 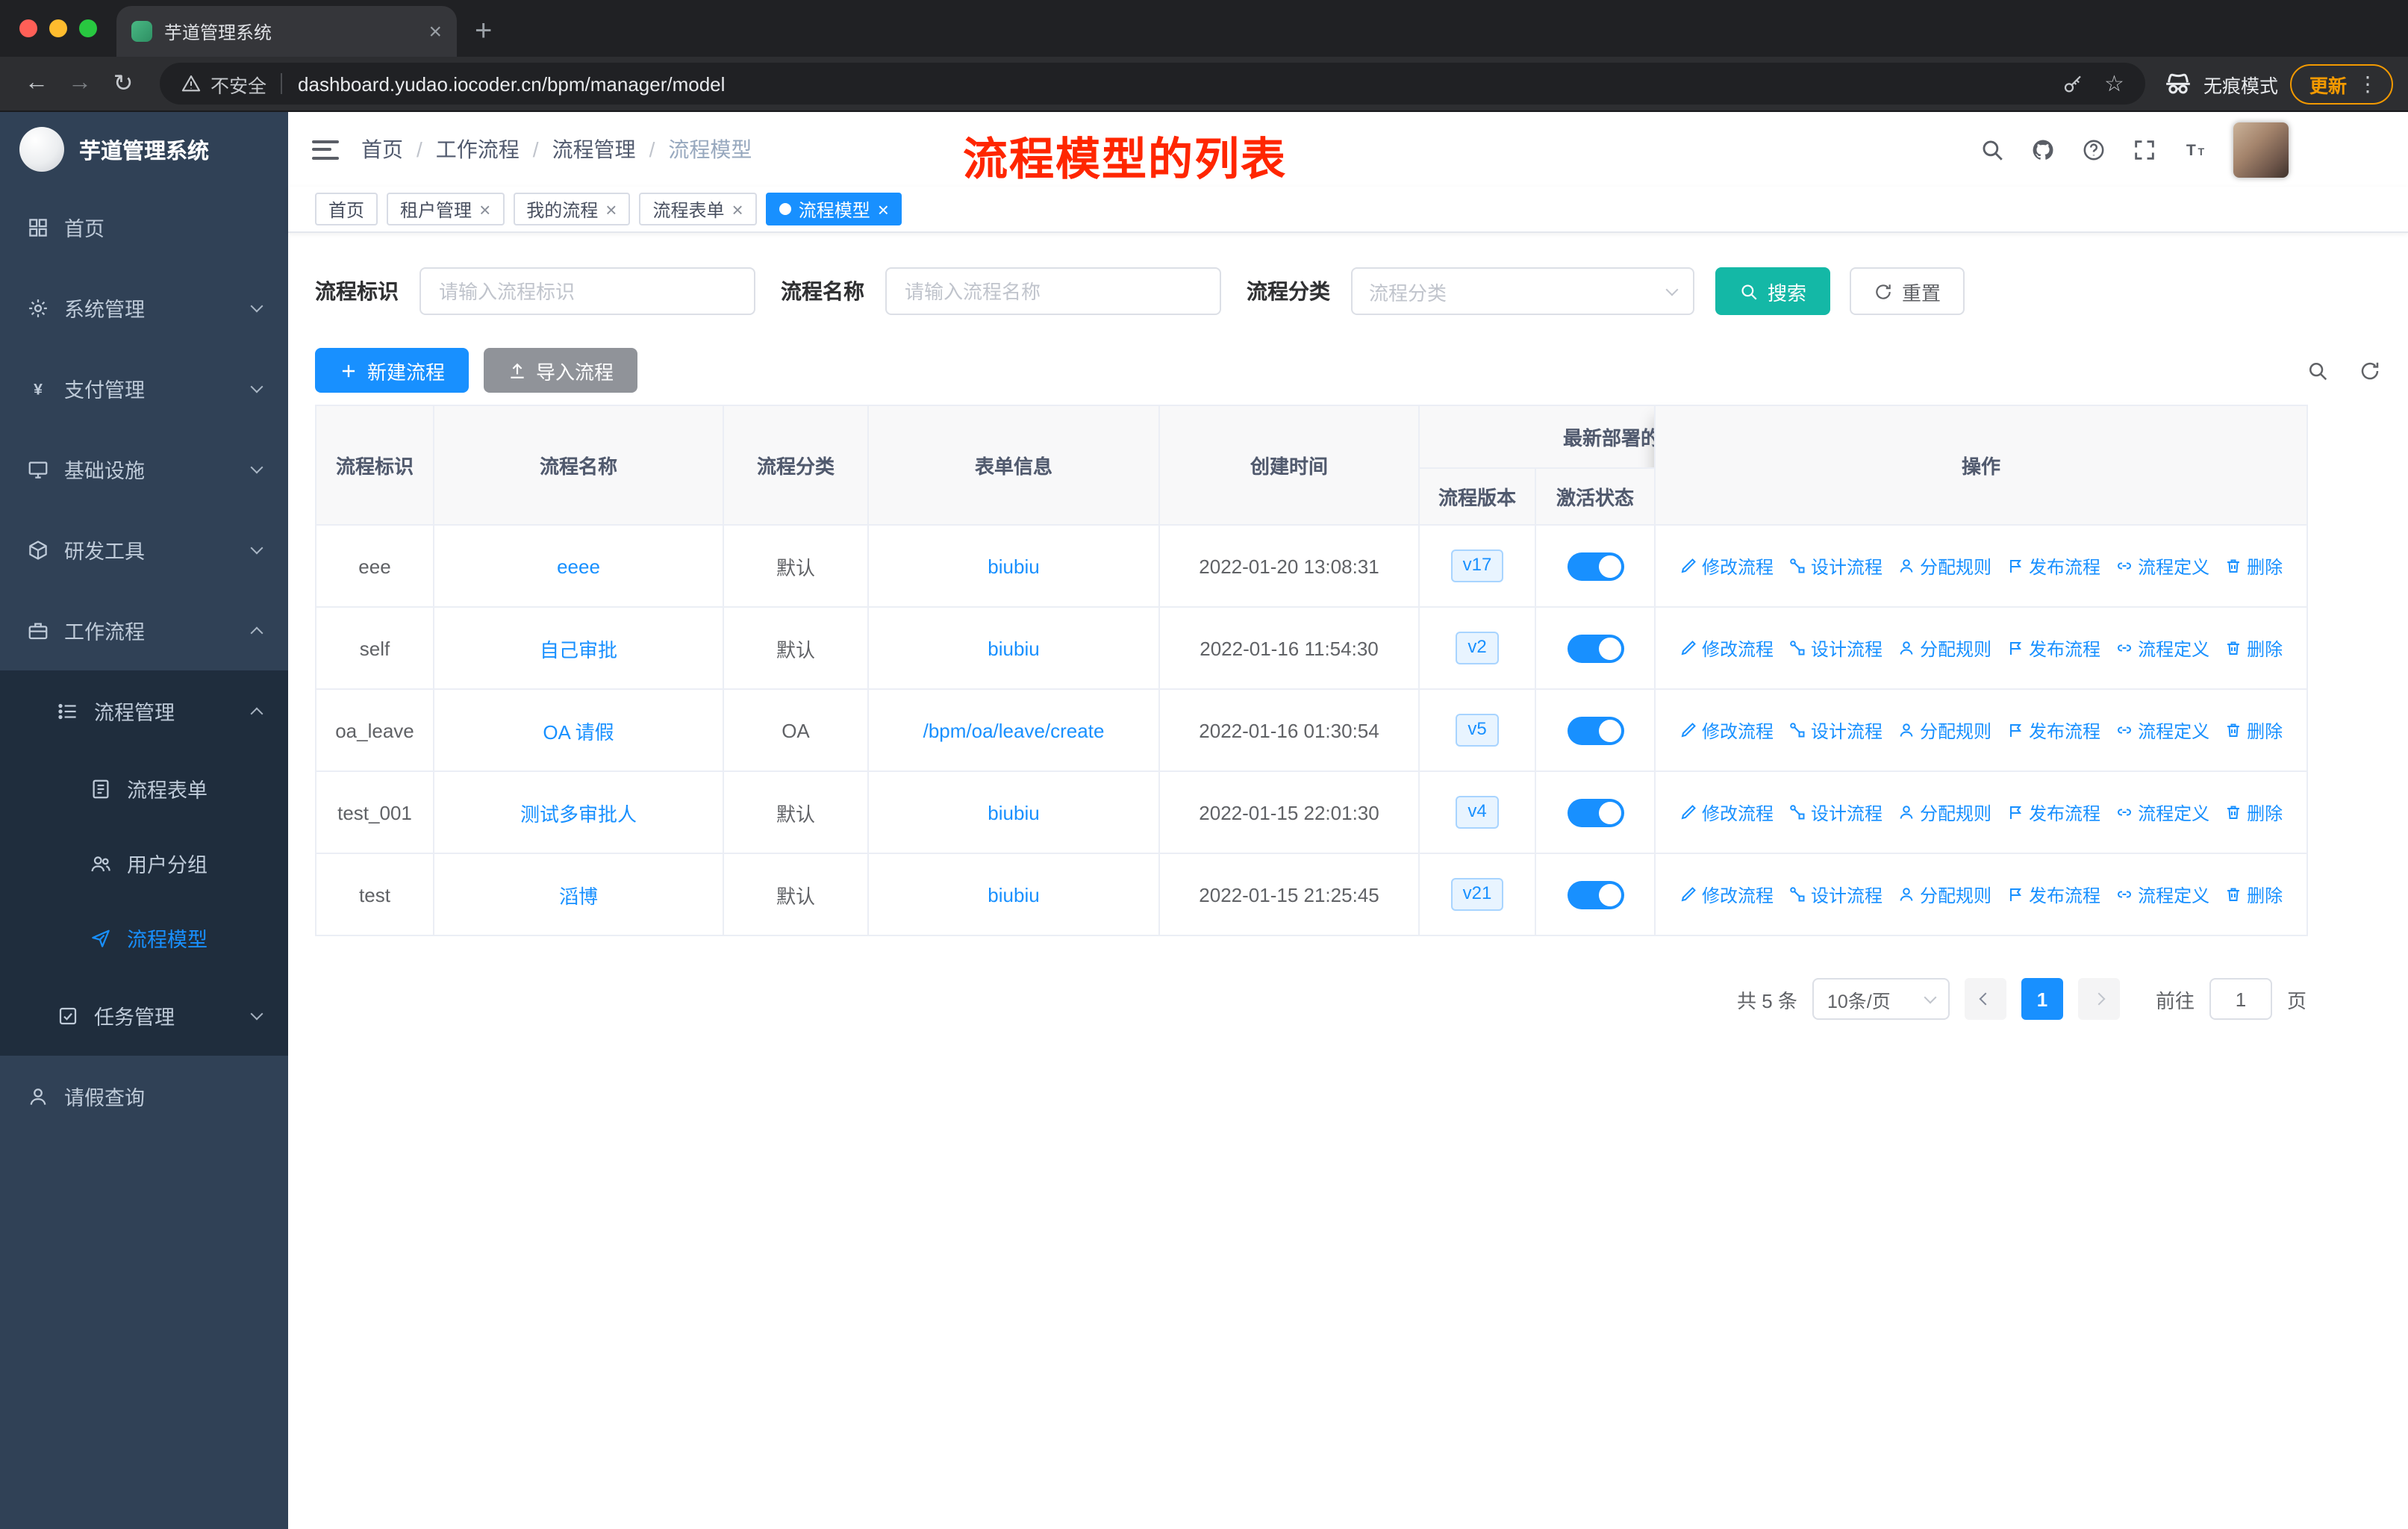 What do you see at coordinates (36, 83) in the screenshot?
I see `back-button: ←` at bounding box center [36, 83].